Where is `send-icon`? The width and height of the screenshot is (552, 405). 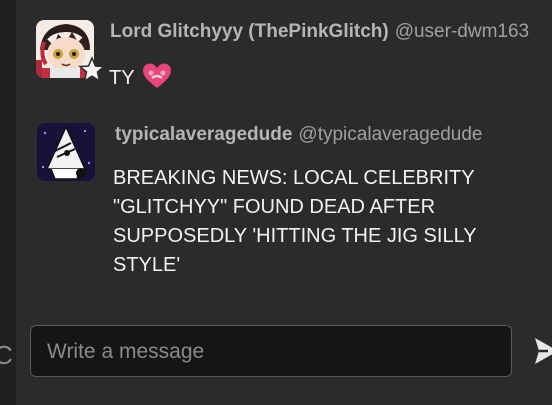 send-icon is located at coordinates (542, 351).